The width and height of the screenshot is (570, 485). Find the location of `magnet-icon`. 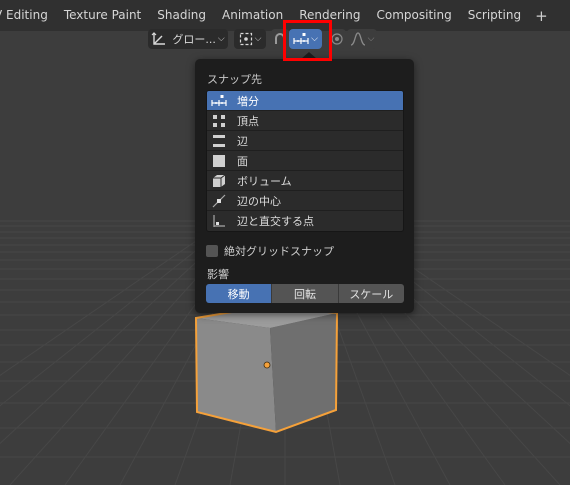

magnet-icon is located at coordinates (280, 38).